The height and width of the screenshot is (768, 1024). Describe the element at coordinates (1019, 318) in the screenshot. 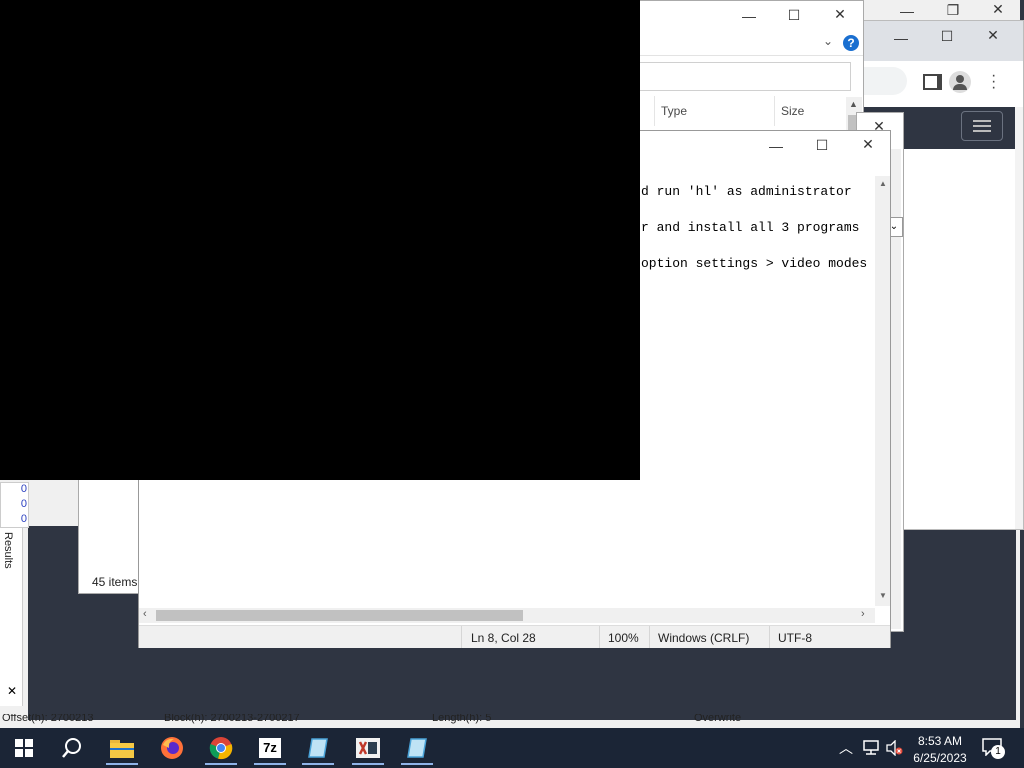

I see `browser-scrollbar` at that location.